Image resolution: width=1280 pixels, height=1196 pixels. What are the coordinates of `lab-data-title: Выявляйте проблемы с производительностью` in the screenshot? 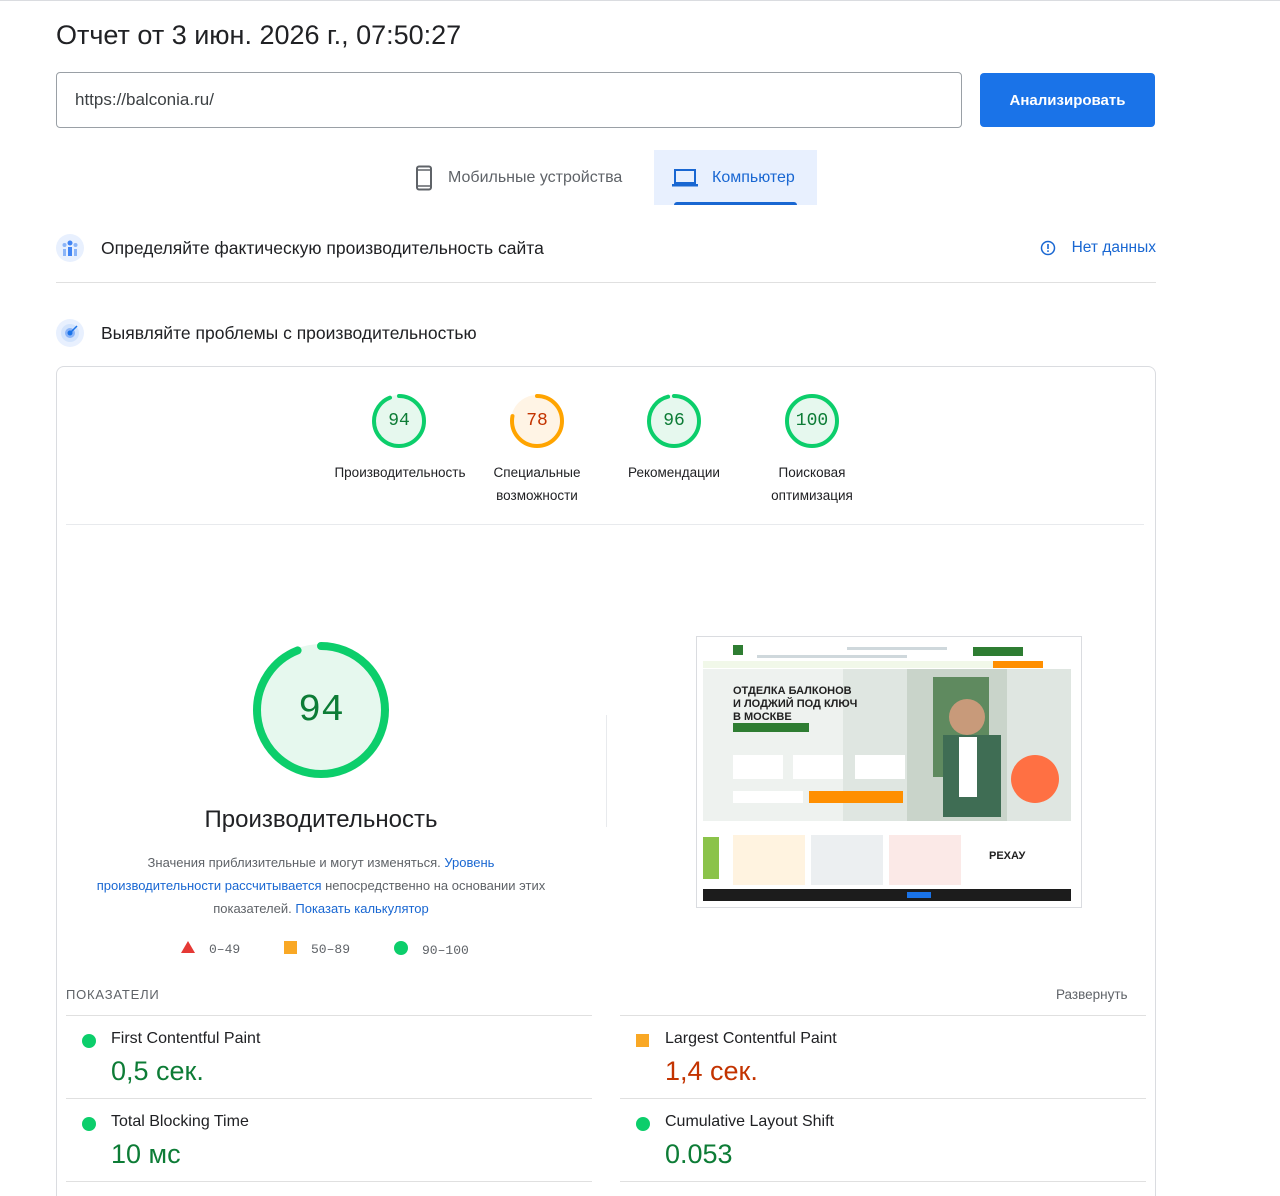 It's located at (289, 332).